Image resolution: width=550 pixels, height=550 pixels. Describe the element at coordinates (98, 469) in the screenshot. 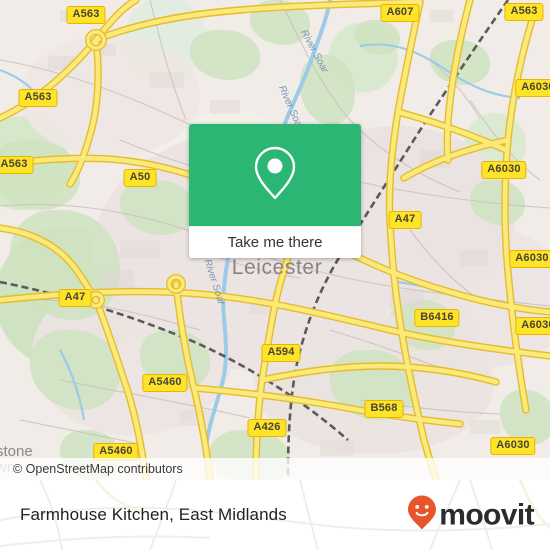

I see `attribution-text: © OpenStreetMap contributors` at that location.